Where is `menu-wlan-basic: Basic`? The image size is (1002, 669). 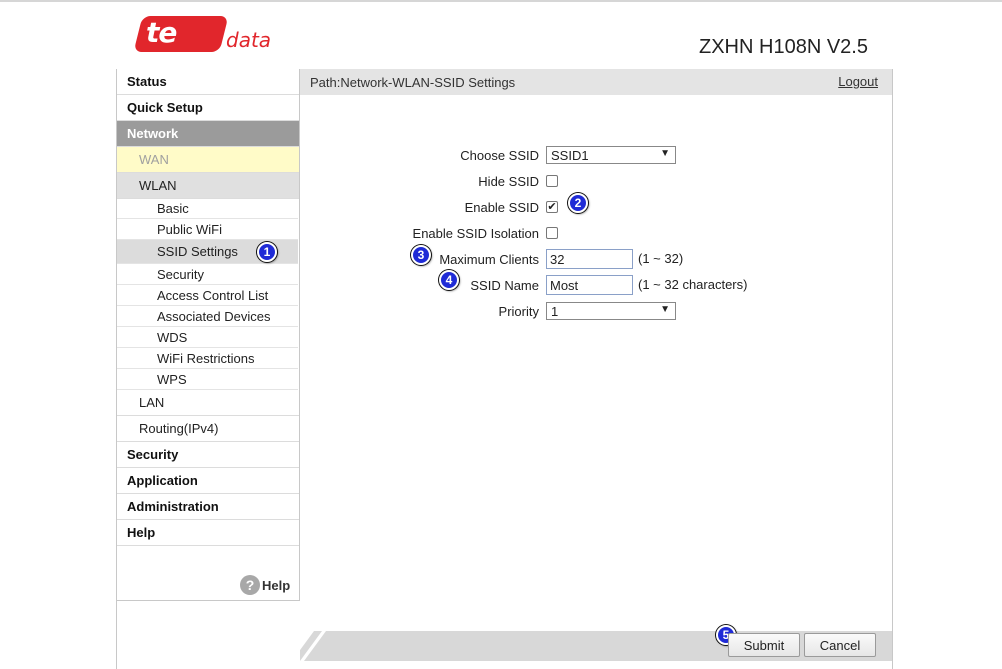 menu-wlan-basic: Basic is located at coordinates (207, 208).